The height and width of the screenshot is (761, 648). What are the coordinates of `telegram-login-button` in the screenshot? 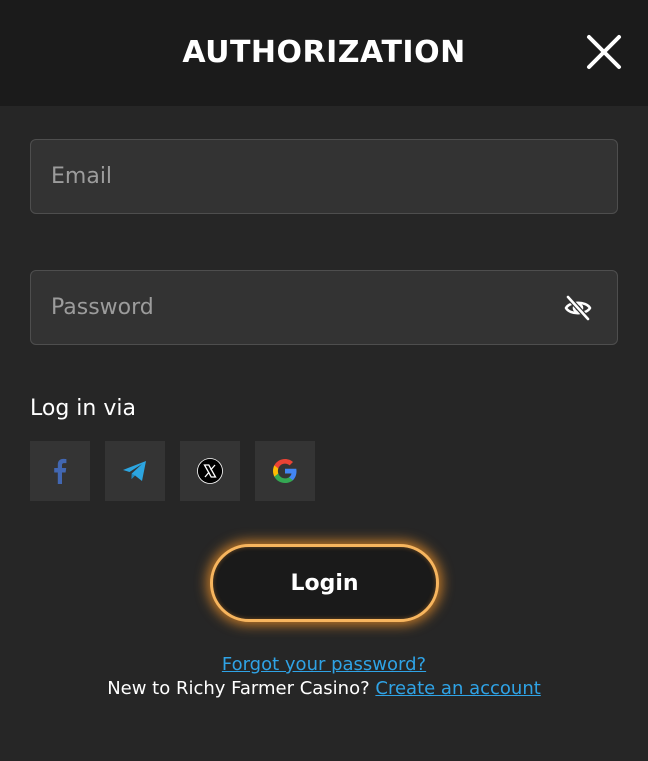 It's located at (135, 471).